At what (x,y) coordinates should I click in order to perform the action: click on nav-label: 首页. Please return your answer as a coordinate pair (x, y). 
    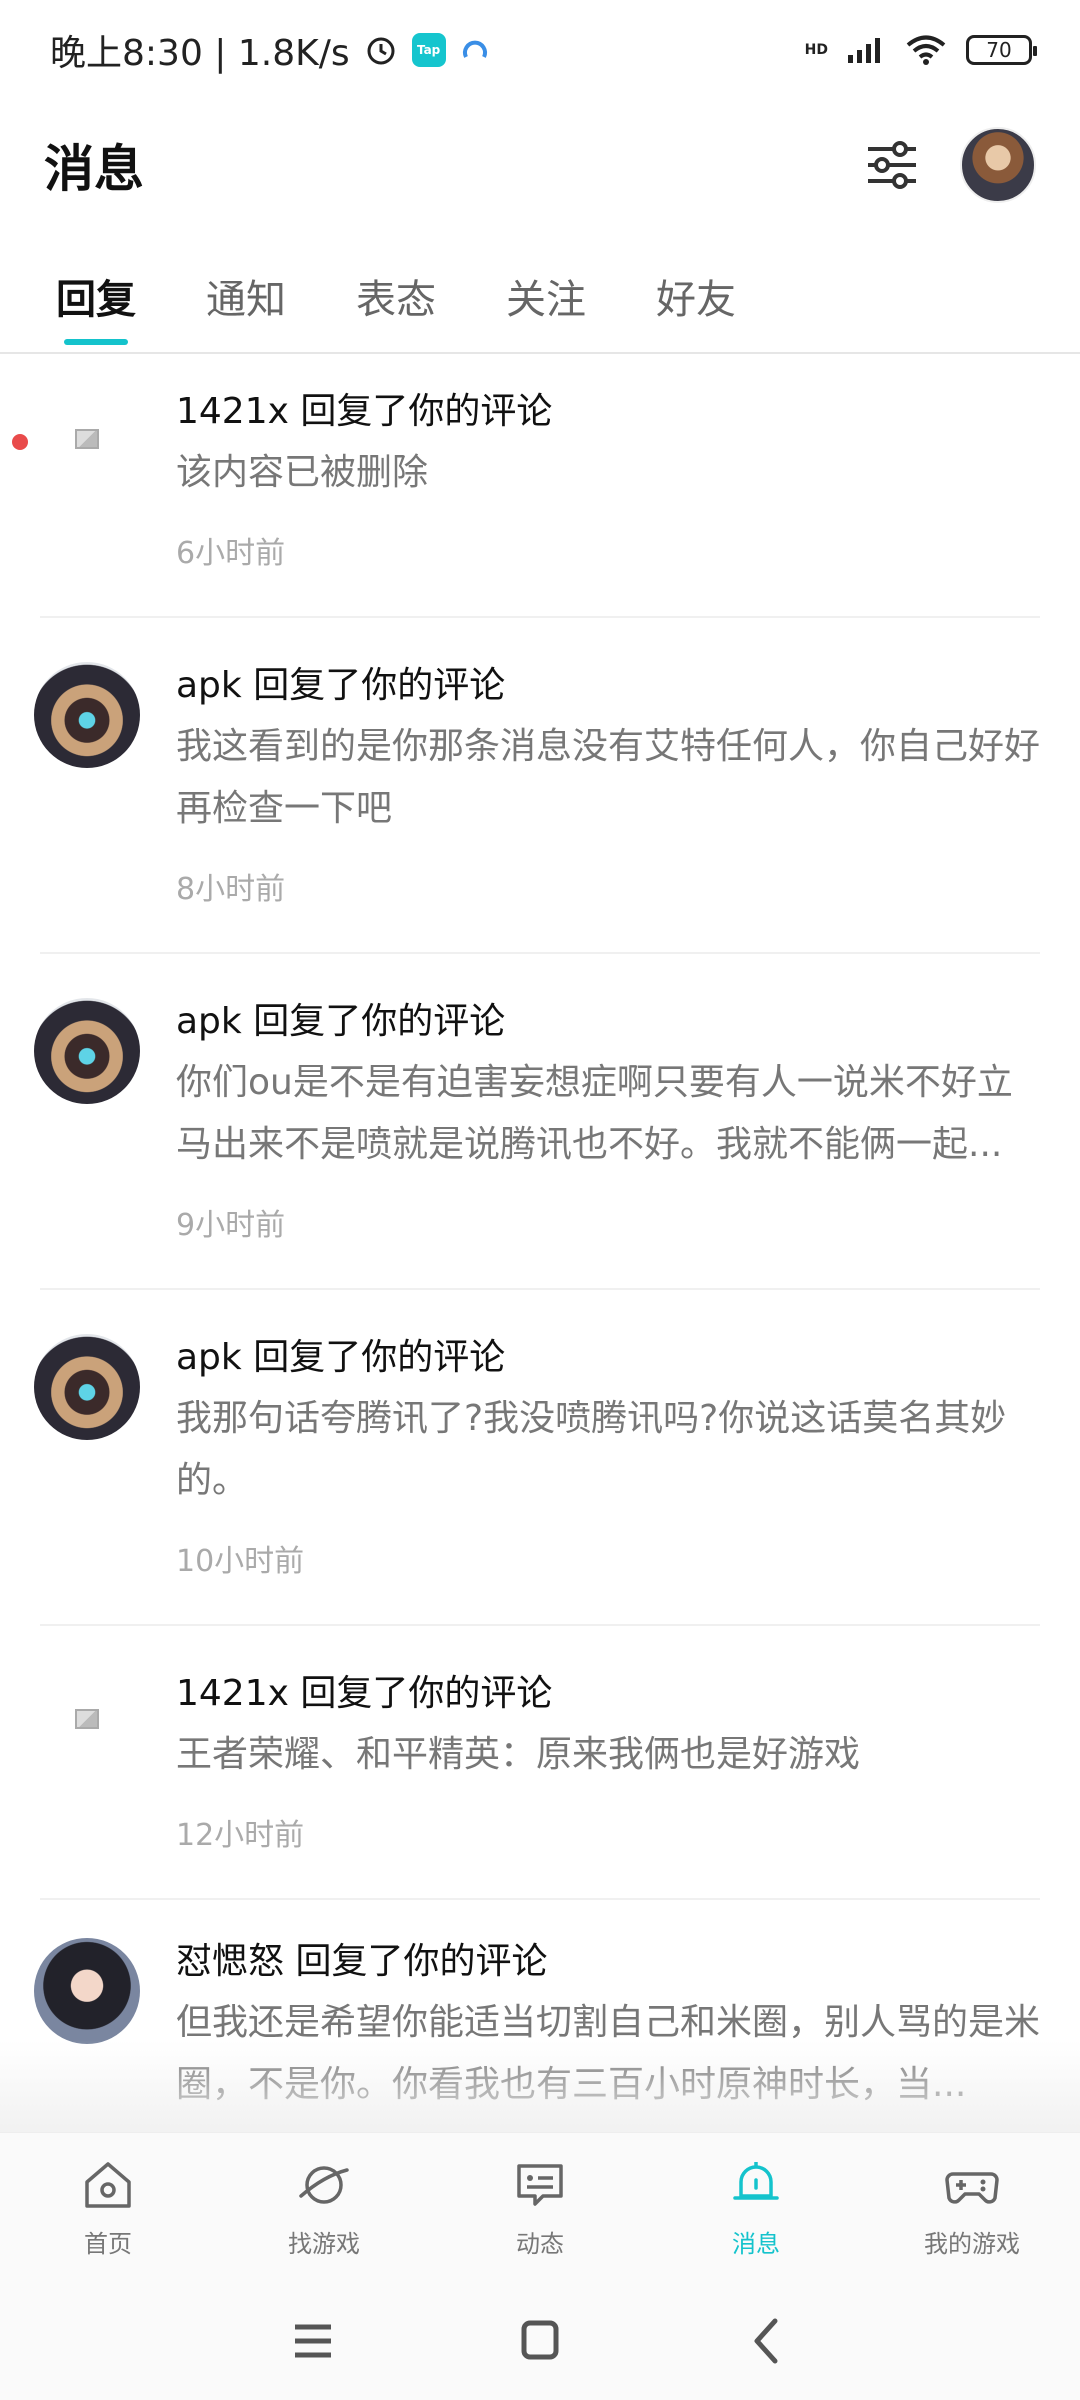
    Looking at the image, I should click on (108, 2244).